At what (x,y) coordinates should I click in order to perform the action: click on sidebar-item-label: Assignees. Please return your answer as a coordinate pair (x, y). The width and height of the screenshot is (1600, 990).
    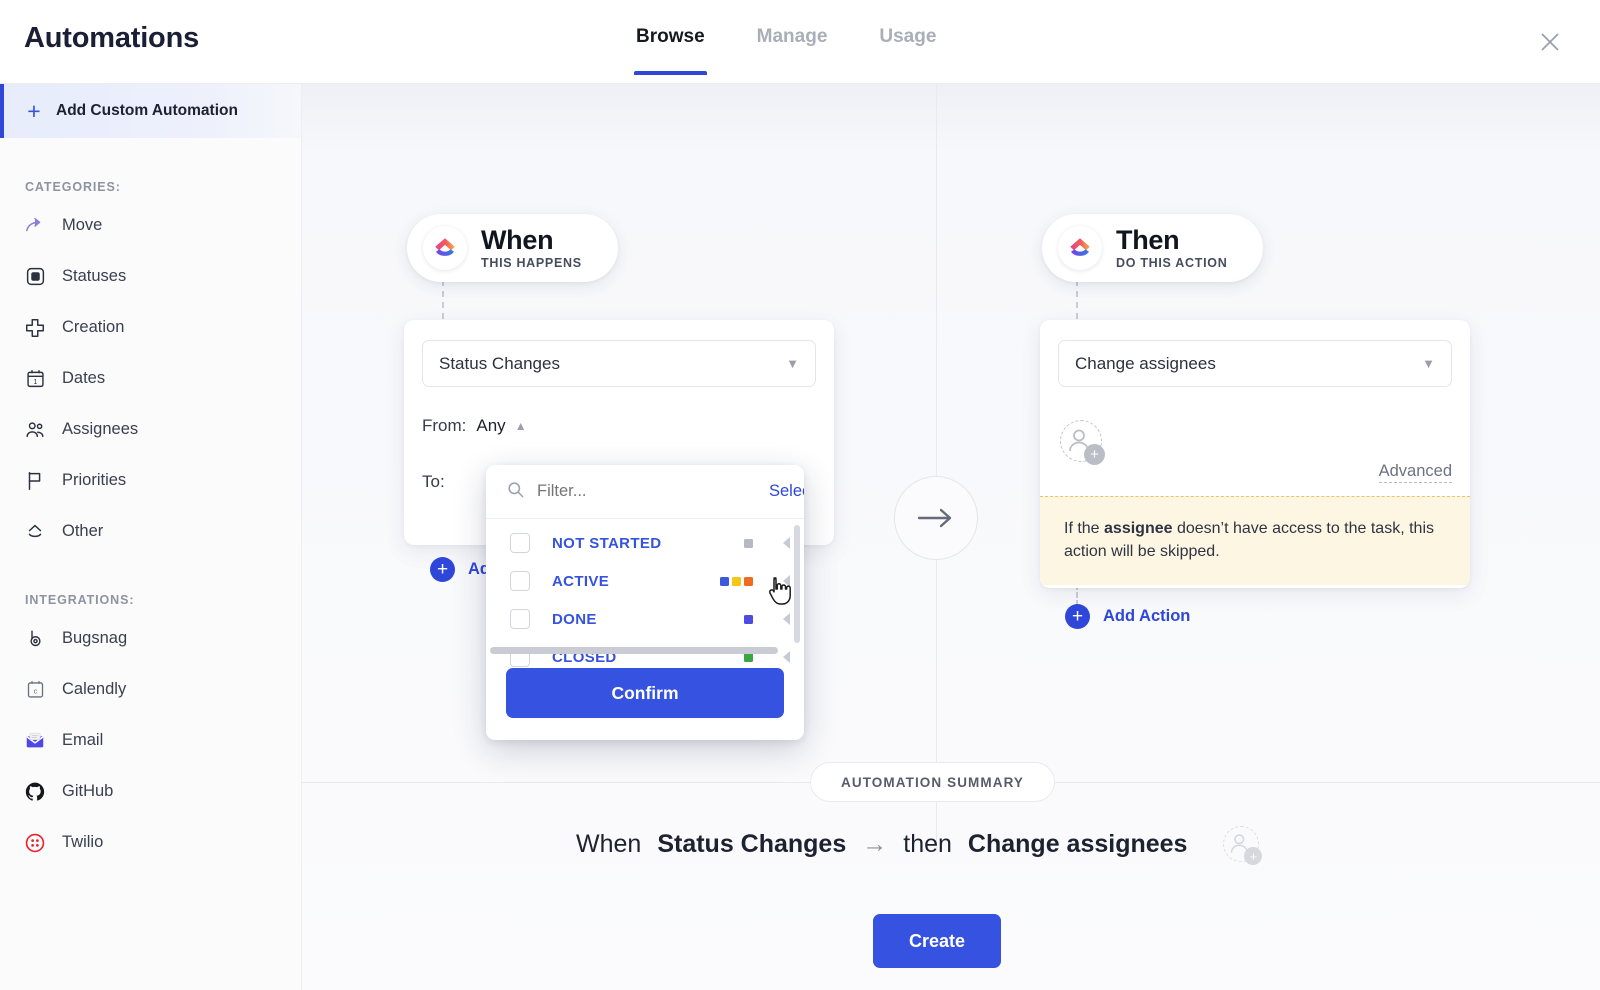
    Looking at the image, I should click on (100, 429).